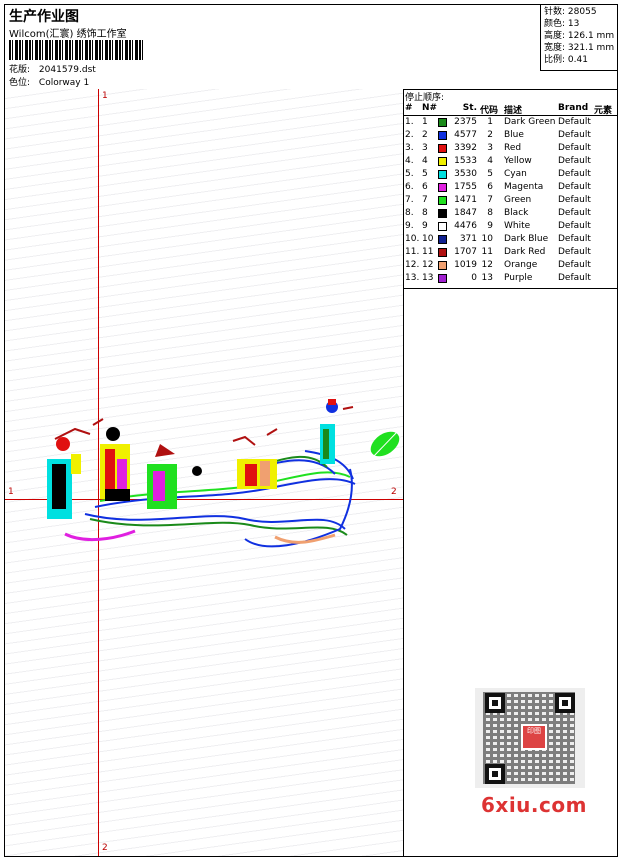  Describe the element at coordinates (64, 83) in the screenshot. I see `colorway-value: Colorway 1` at that location.